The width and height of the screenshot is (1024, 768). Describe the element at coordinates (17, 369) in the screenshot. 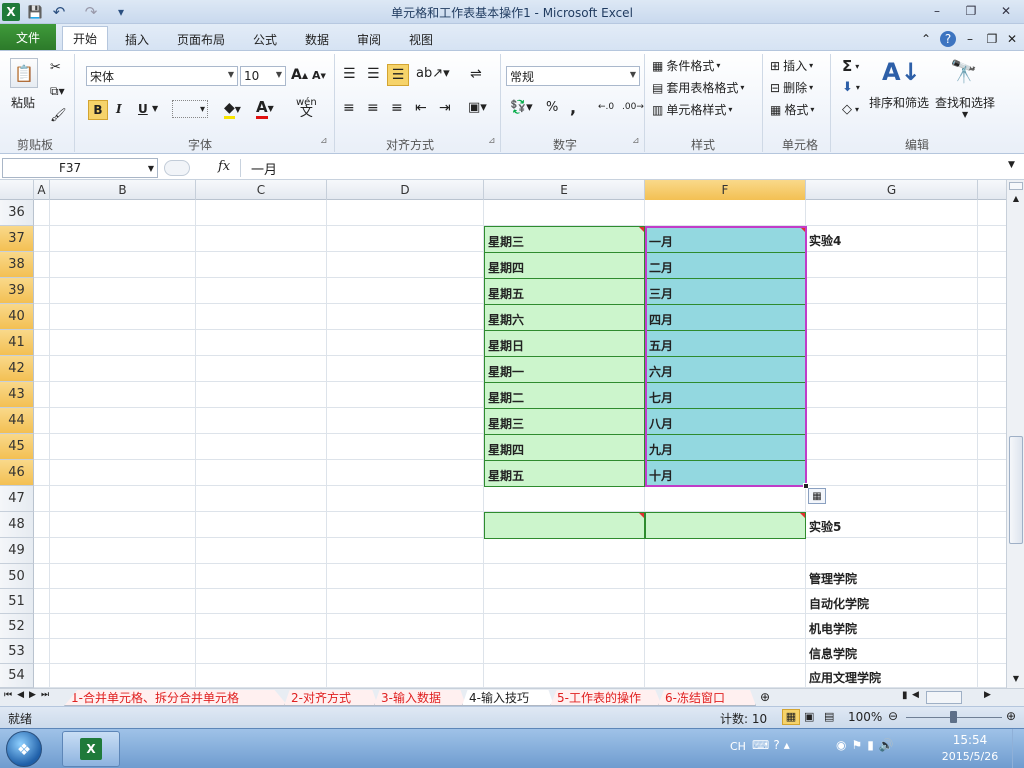

I see `row-header-42: 42` at that location.